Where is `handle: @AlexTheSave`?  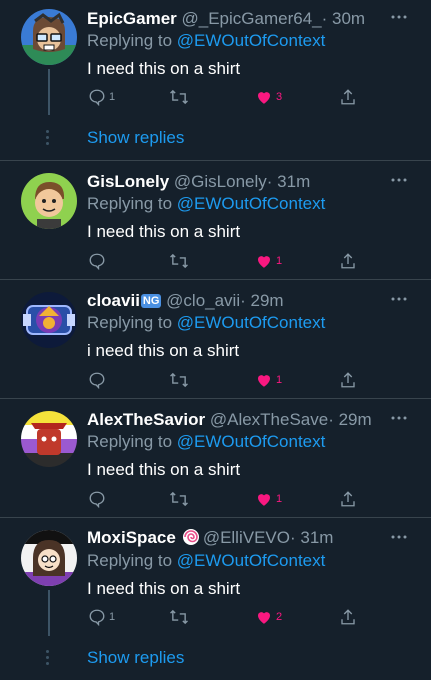
handle: @AlexTheSave is located at coordinates (269, 419).